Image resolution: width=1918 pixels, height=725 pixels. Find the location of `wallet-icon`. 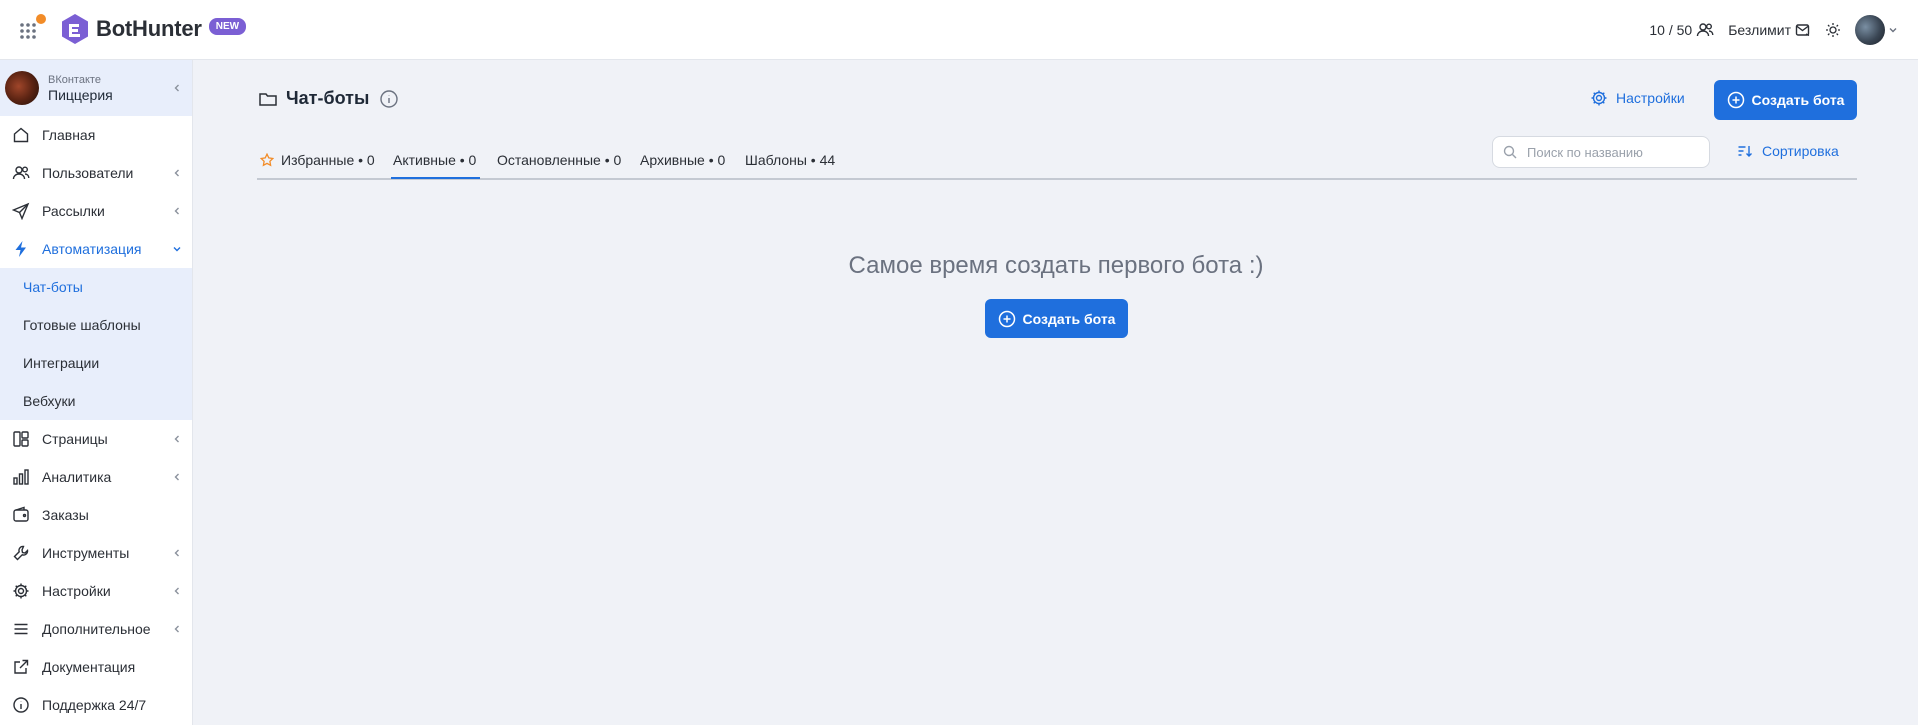

wallet-icon is located at coordinates (21, 514).